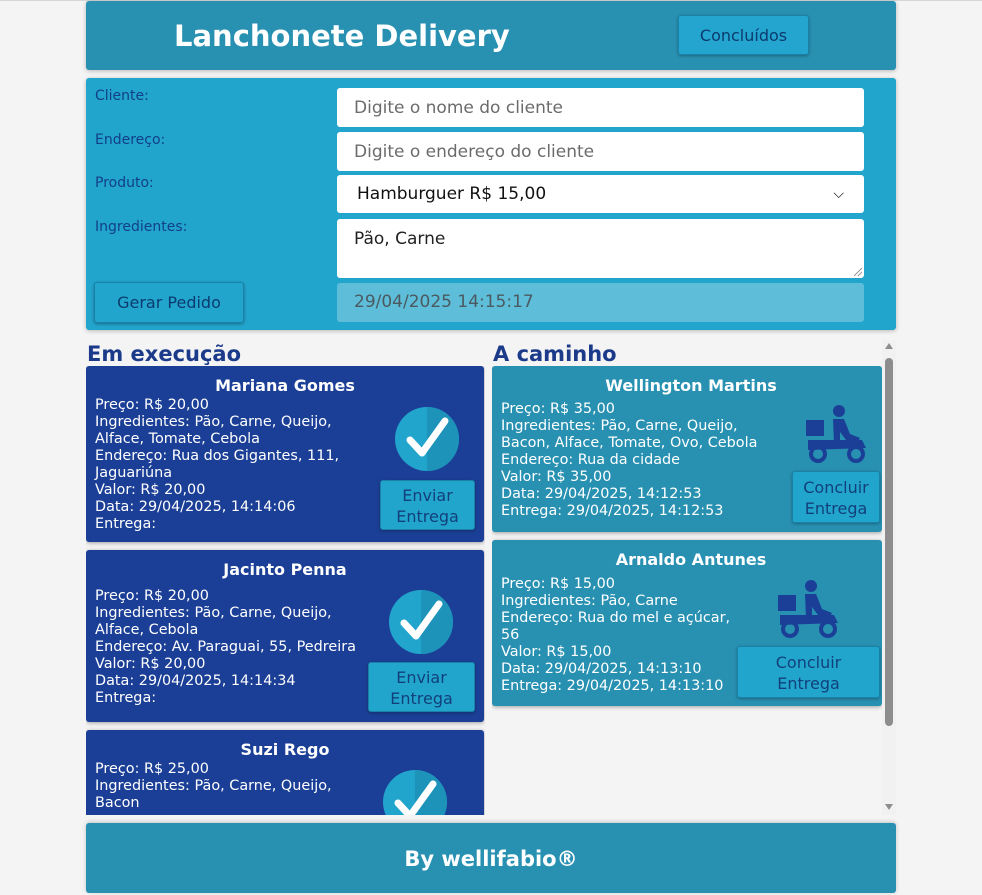  Describe the element at coordinates (285, 569) in the screenshot. I see `customer-name: Jacinto Penna` at that location.